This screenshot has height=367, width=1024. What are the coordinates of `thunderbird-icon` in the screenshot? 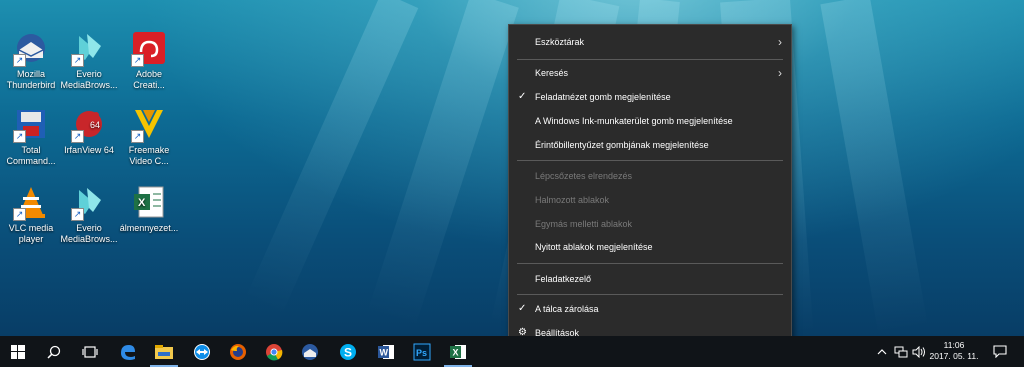 It's located at (310, 351).